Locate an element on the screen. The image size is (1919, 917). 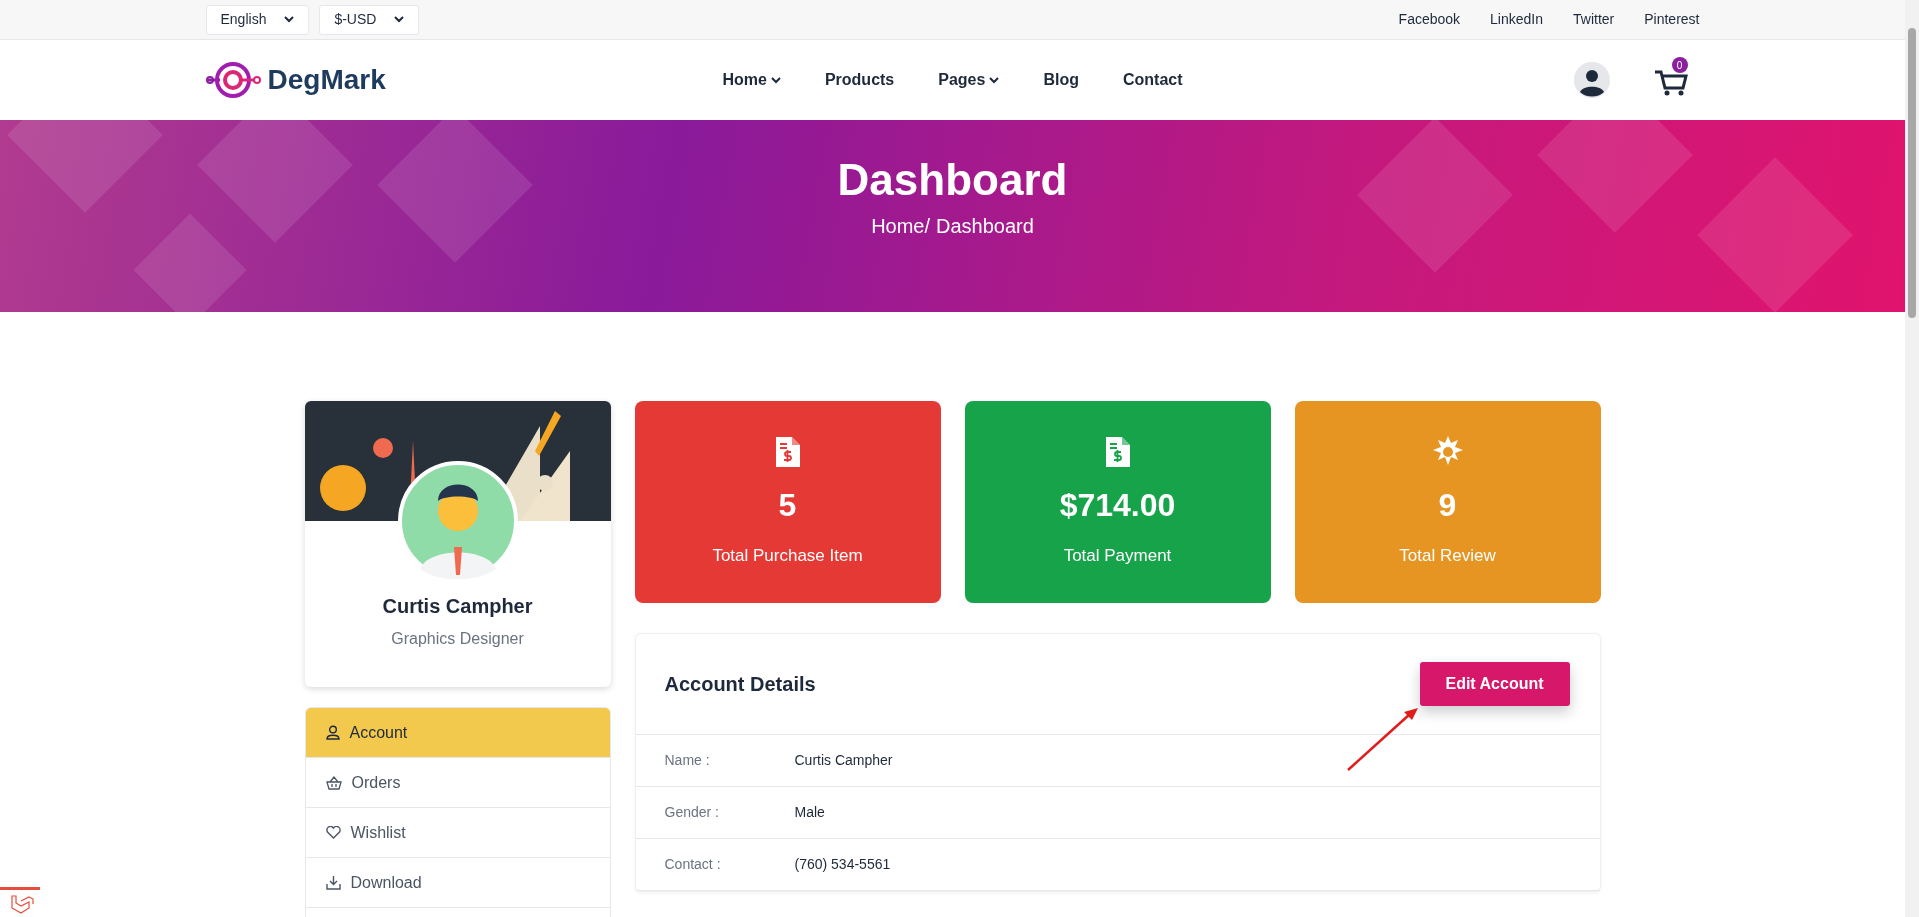
field-value: Male is located at coordinates (809, 812).